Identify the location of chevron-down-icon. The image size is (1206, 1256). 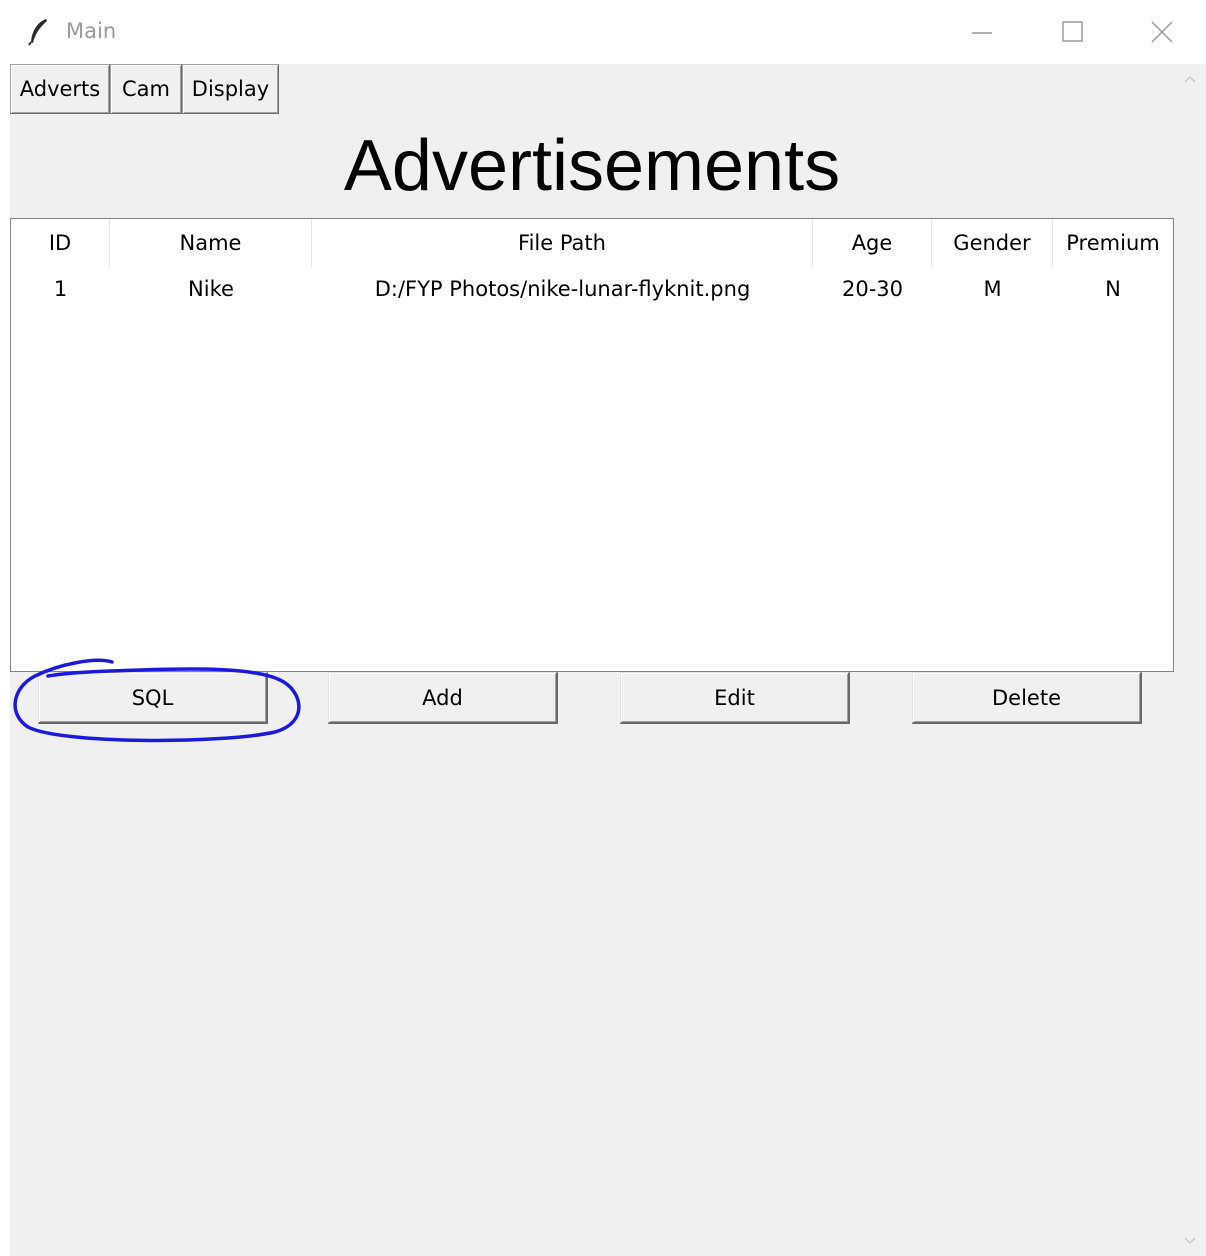
(1190, 1241).